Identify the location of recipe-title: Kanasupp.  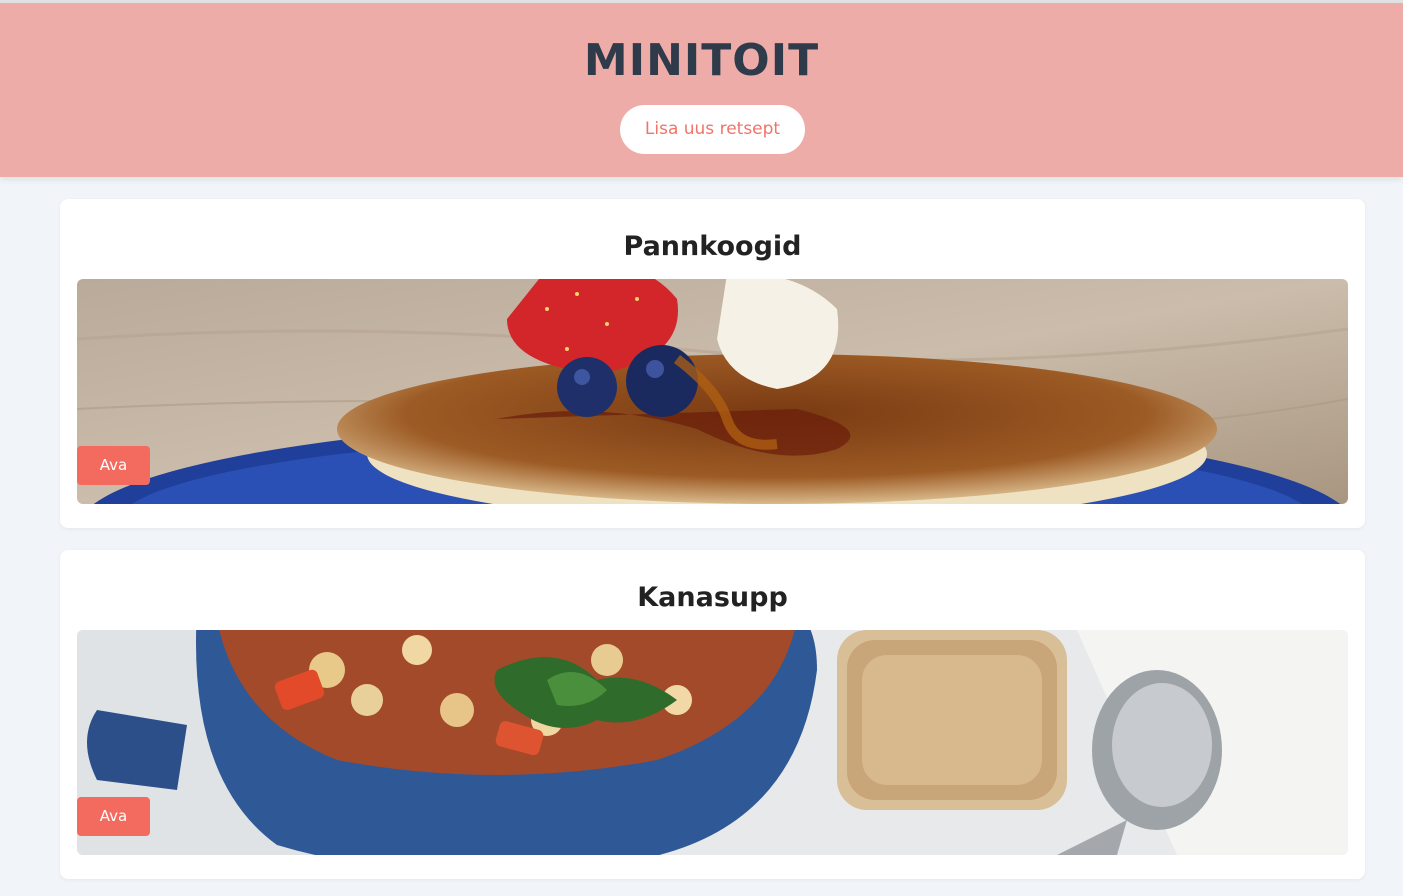
(712, 597).